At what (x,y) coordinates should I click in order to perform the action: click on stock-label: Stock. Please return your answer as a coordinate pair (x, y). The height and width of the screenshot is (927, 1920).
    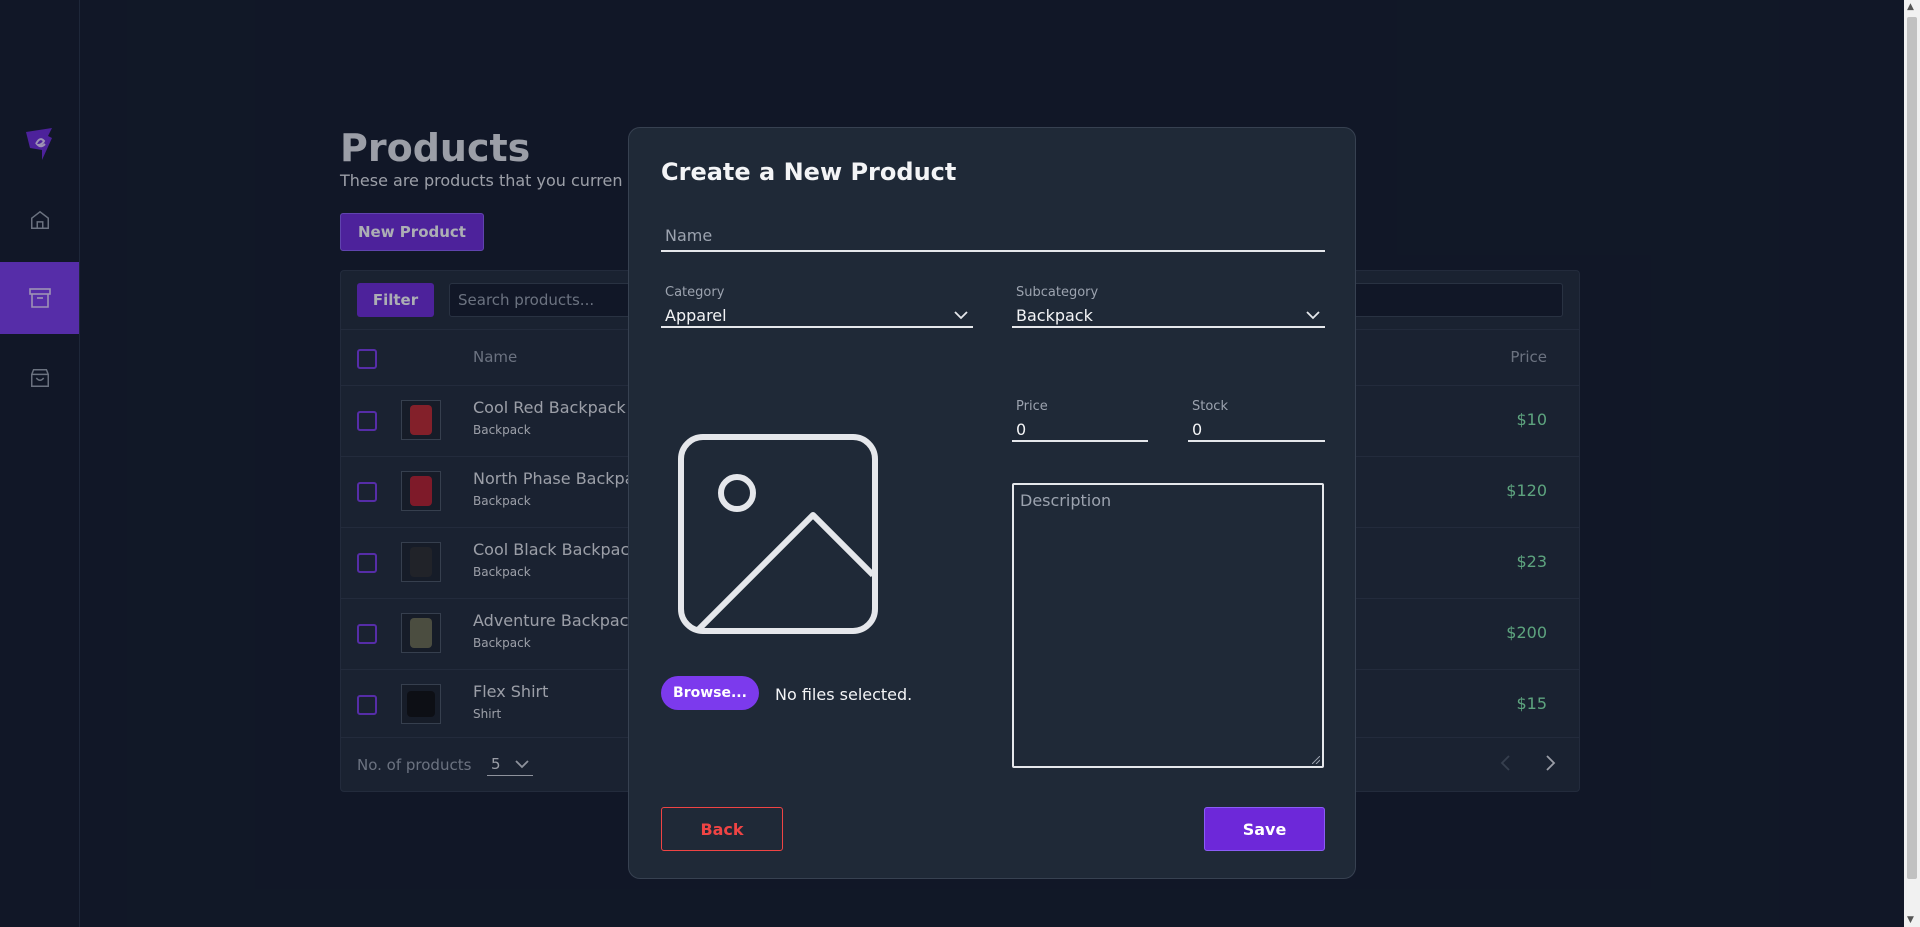
    Looking at the image, I should click on (1210, 406).